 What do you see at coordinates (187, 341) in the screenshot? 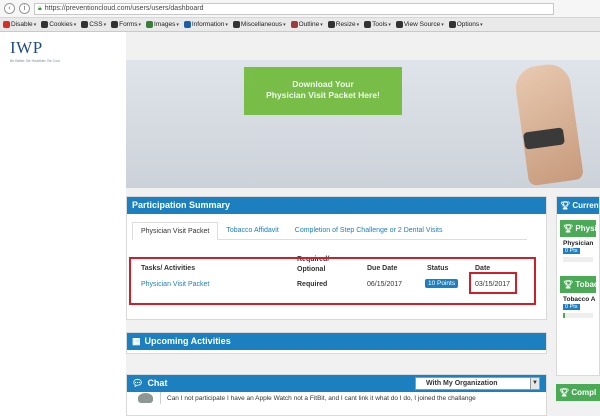
I see `upcoming-activities-title: Upcoming Activities` at bounding box center [187, 341].